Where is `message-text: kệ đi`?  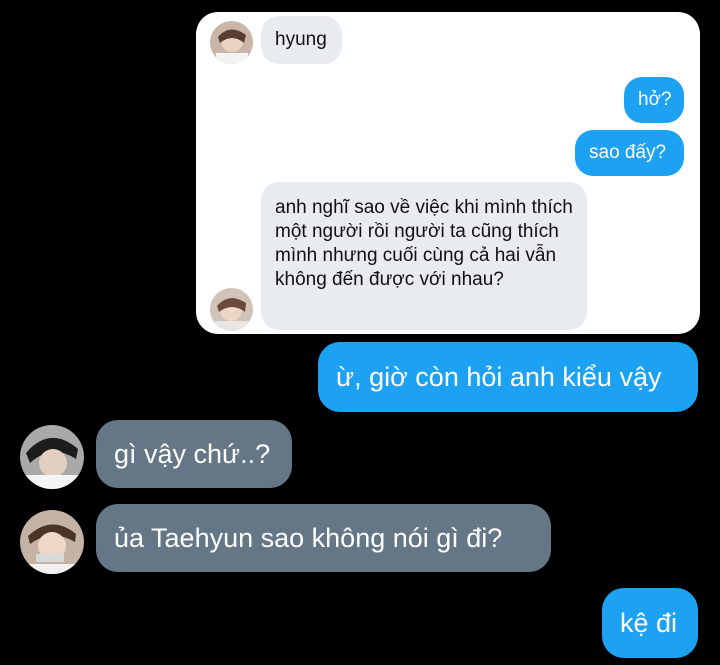 message-text: kệ đi is located at coordinates (649, 622).